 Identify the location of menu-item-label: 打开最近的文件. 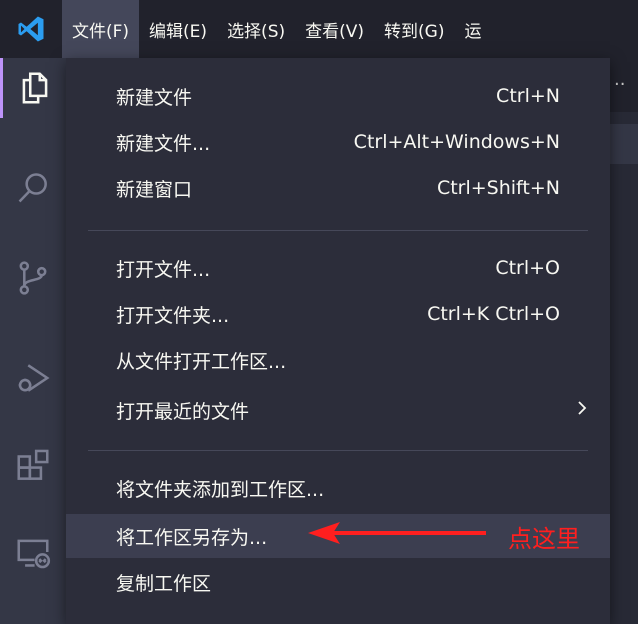
(183, 411).